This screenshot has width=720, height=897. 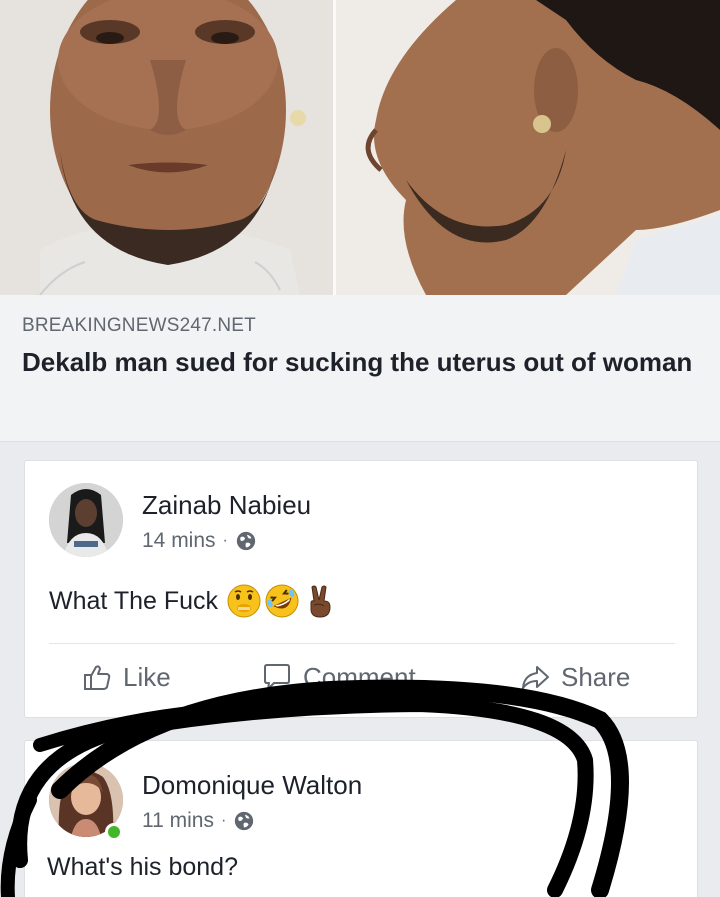 I want to click on comment-button: Comment, so click(x=338, y=677).